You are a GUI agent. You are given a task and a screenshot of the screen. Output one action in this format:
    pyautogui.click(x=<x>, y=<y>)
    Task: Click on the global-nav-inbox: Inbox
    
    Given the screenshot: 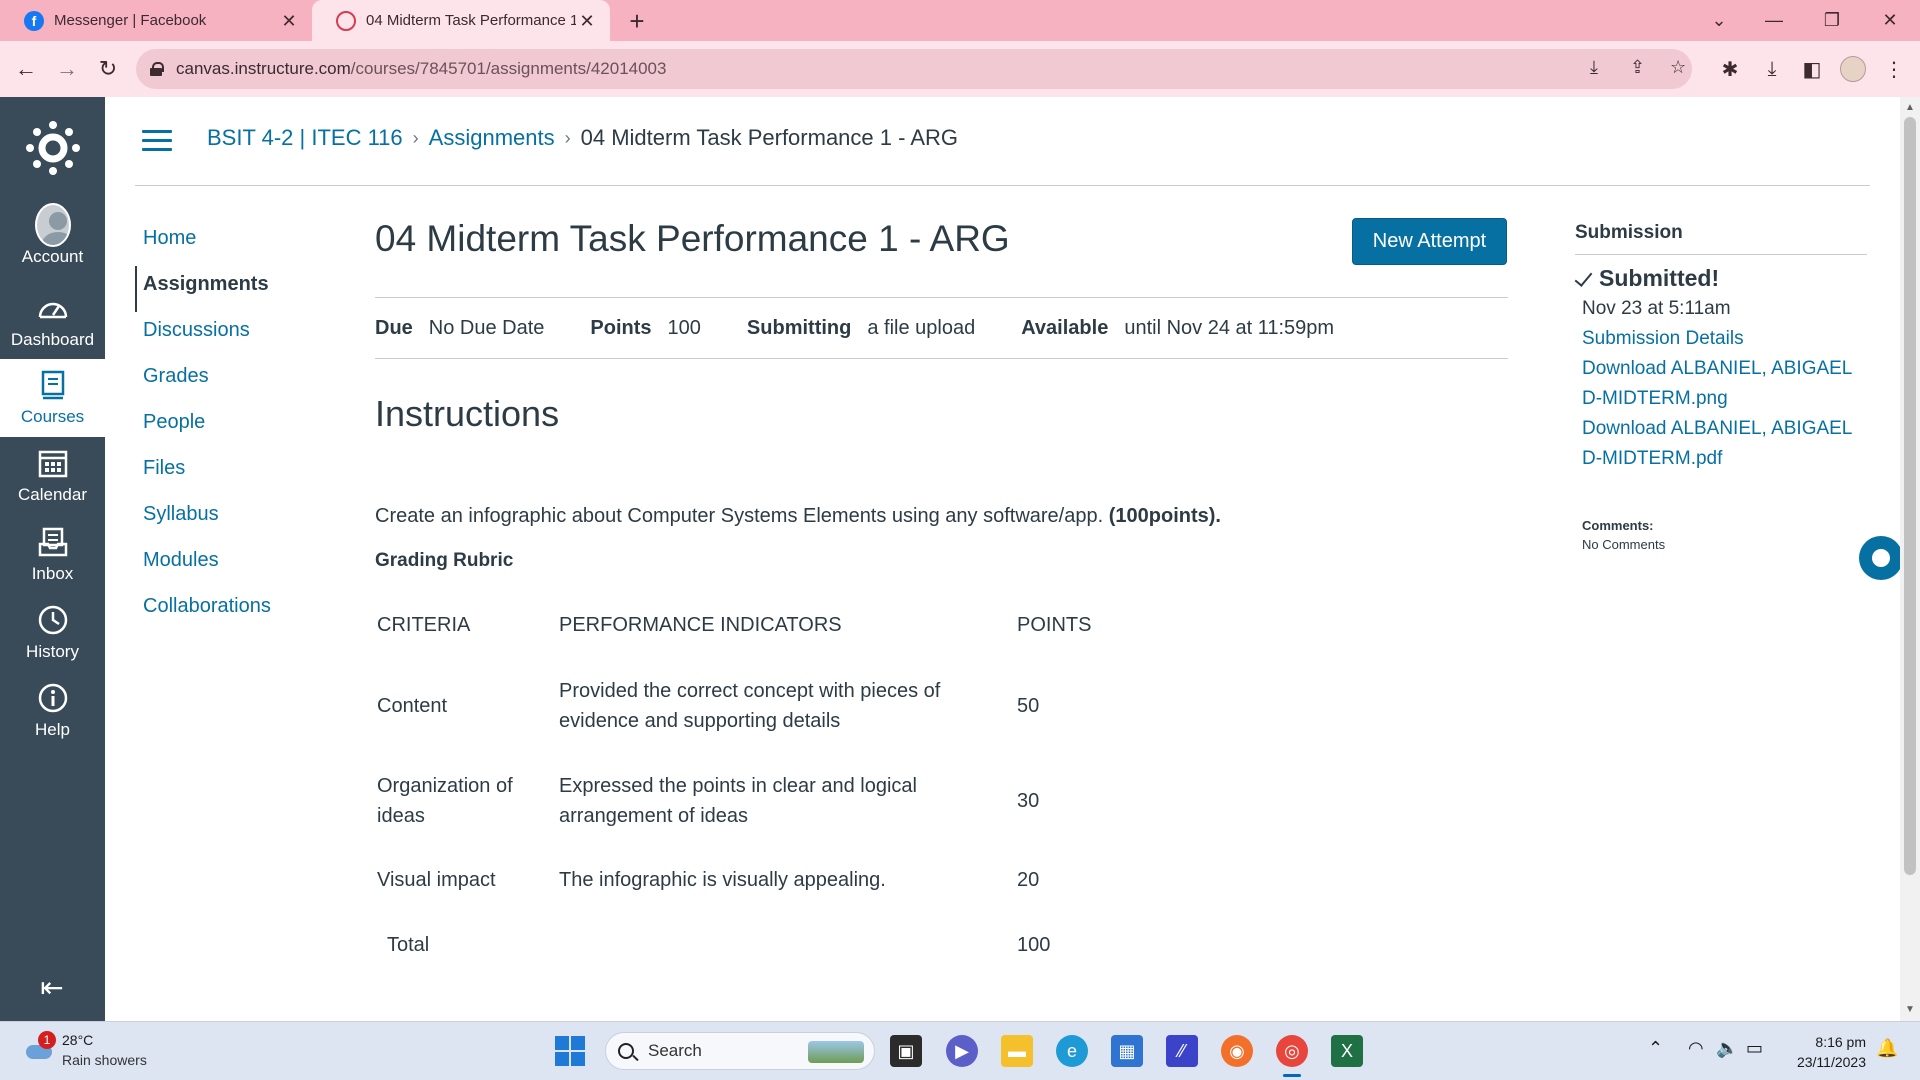 What is the action you would take?
    pyautogui.click(x=52, y=554)
    